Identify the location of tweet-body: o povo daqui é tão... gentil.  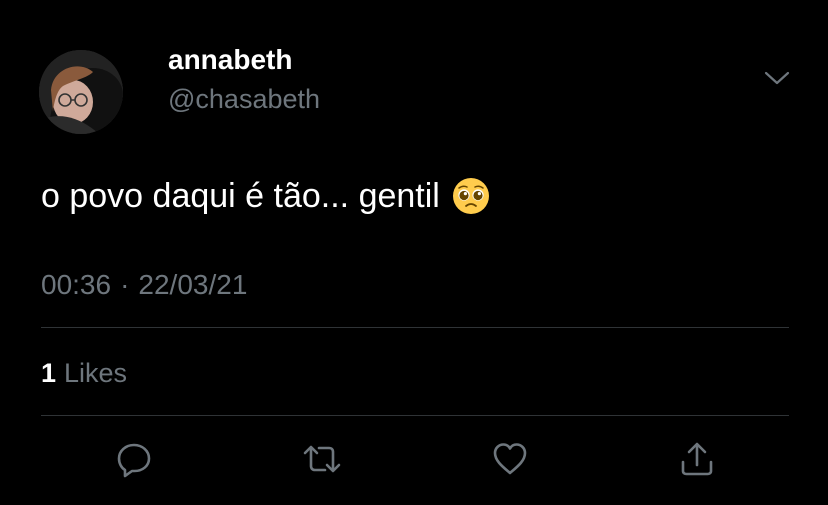
(240, 196).